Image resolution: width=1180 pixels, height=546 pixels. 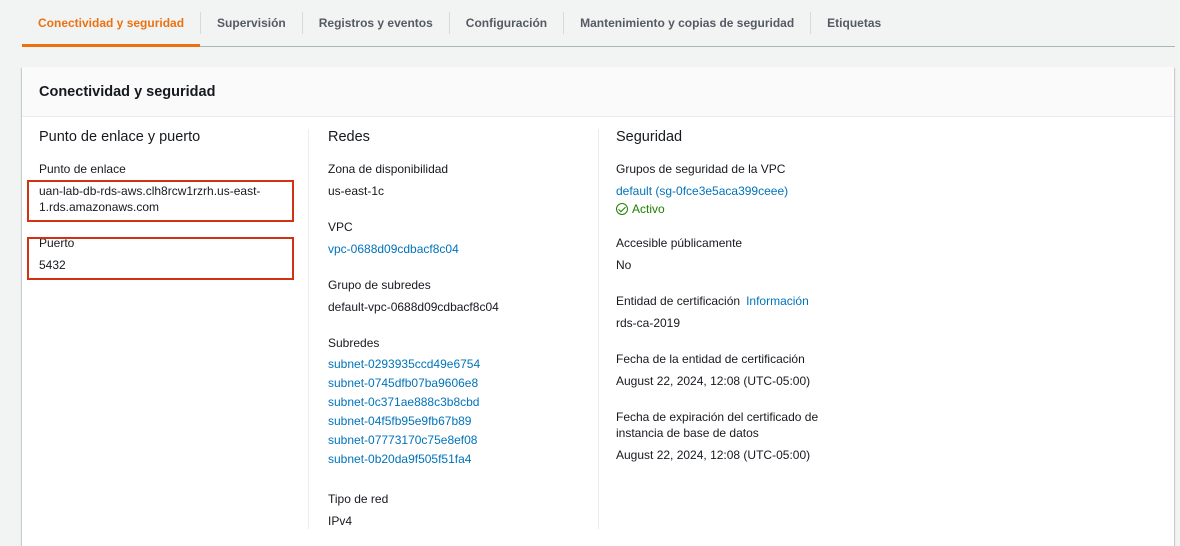 What do you see at coordinates (340, 227) in the screenshot?
I see `vpc-label: VPC` at bounding box center [340, 227].